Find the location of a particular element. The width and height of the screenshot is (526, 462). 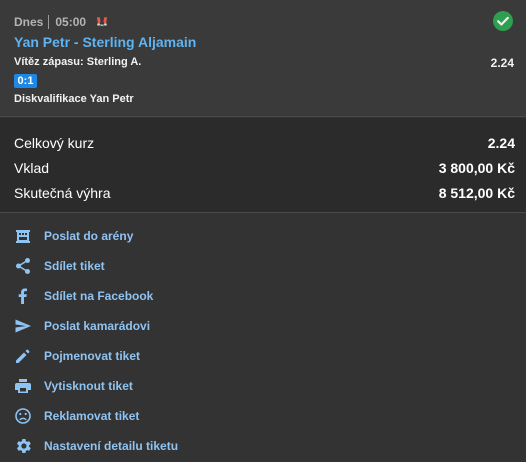

selection-odd: 2.24 is located at coordinates (502, 63).